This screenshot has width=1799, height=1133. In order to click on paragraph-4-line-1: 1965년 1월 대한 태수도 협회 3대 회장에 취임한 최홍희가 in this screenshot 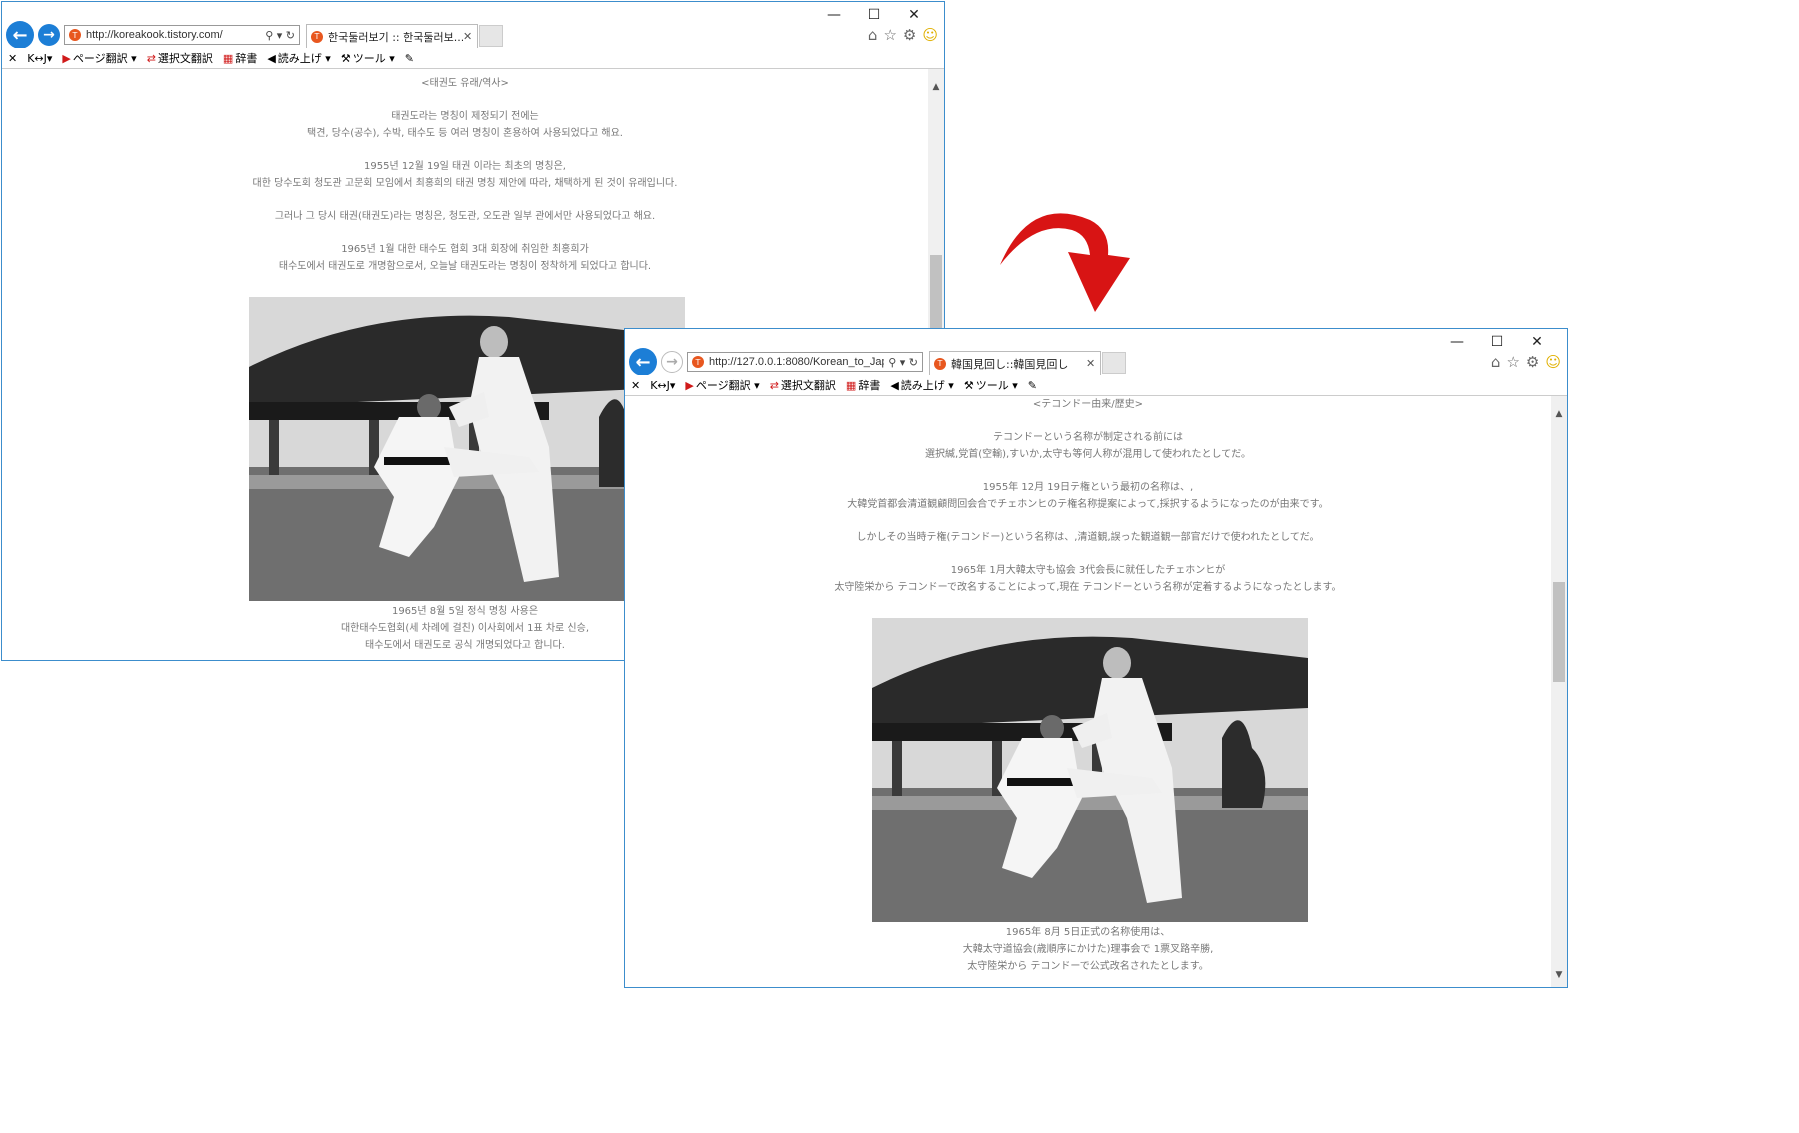, I will do `click(465, 249)`.